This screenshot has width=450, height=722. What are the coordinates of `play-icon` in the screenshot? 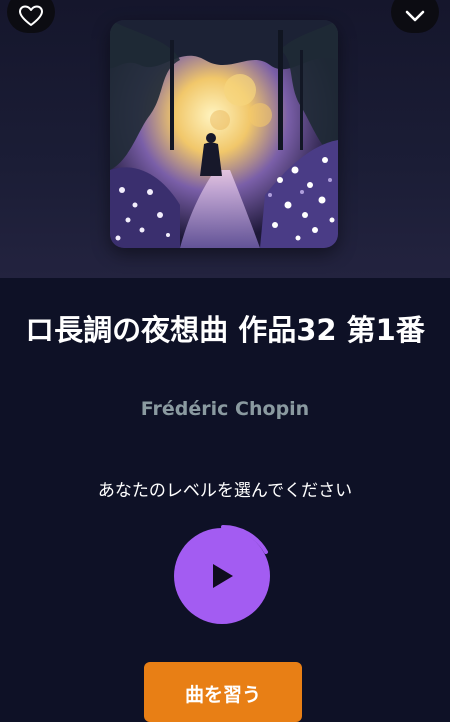 It's located at (223, 576).